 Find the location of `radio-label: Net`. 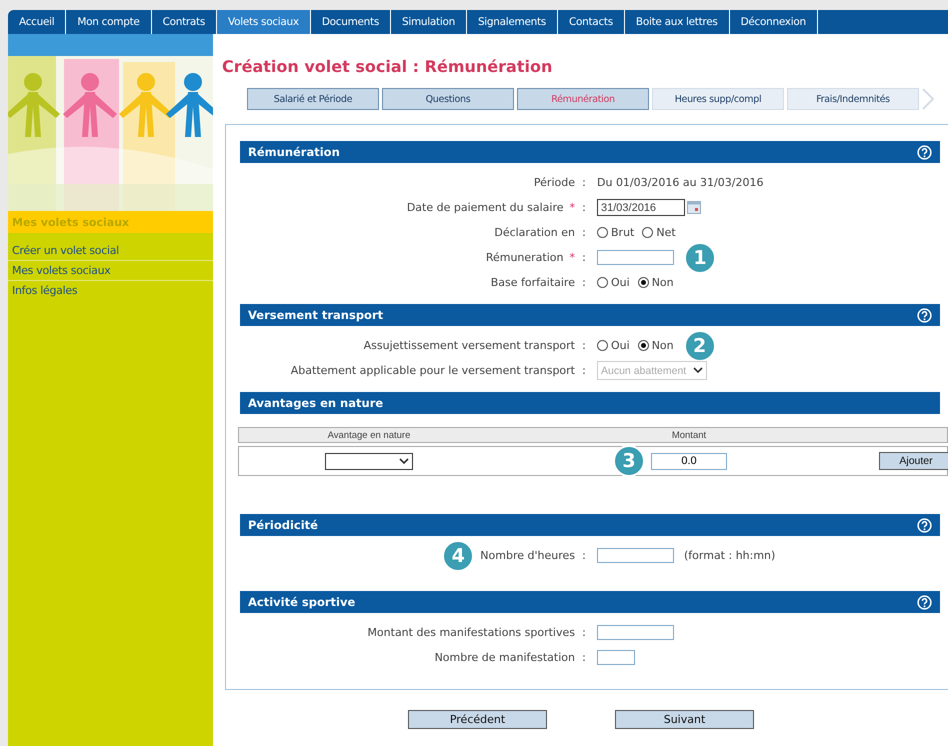

radio-label: Net is located at coordinates (666, 232).